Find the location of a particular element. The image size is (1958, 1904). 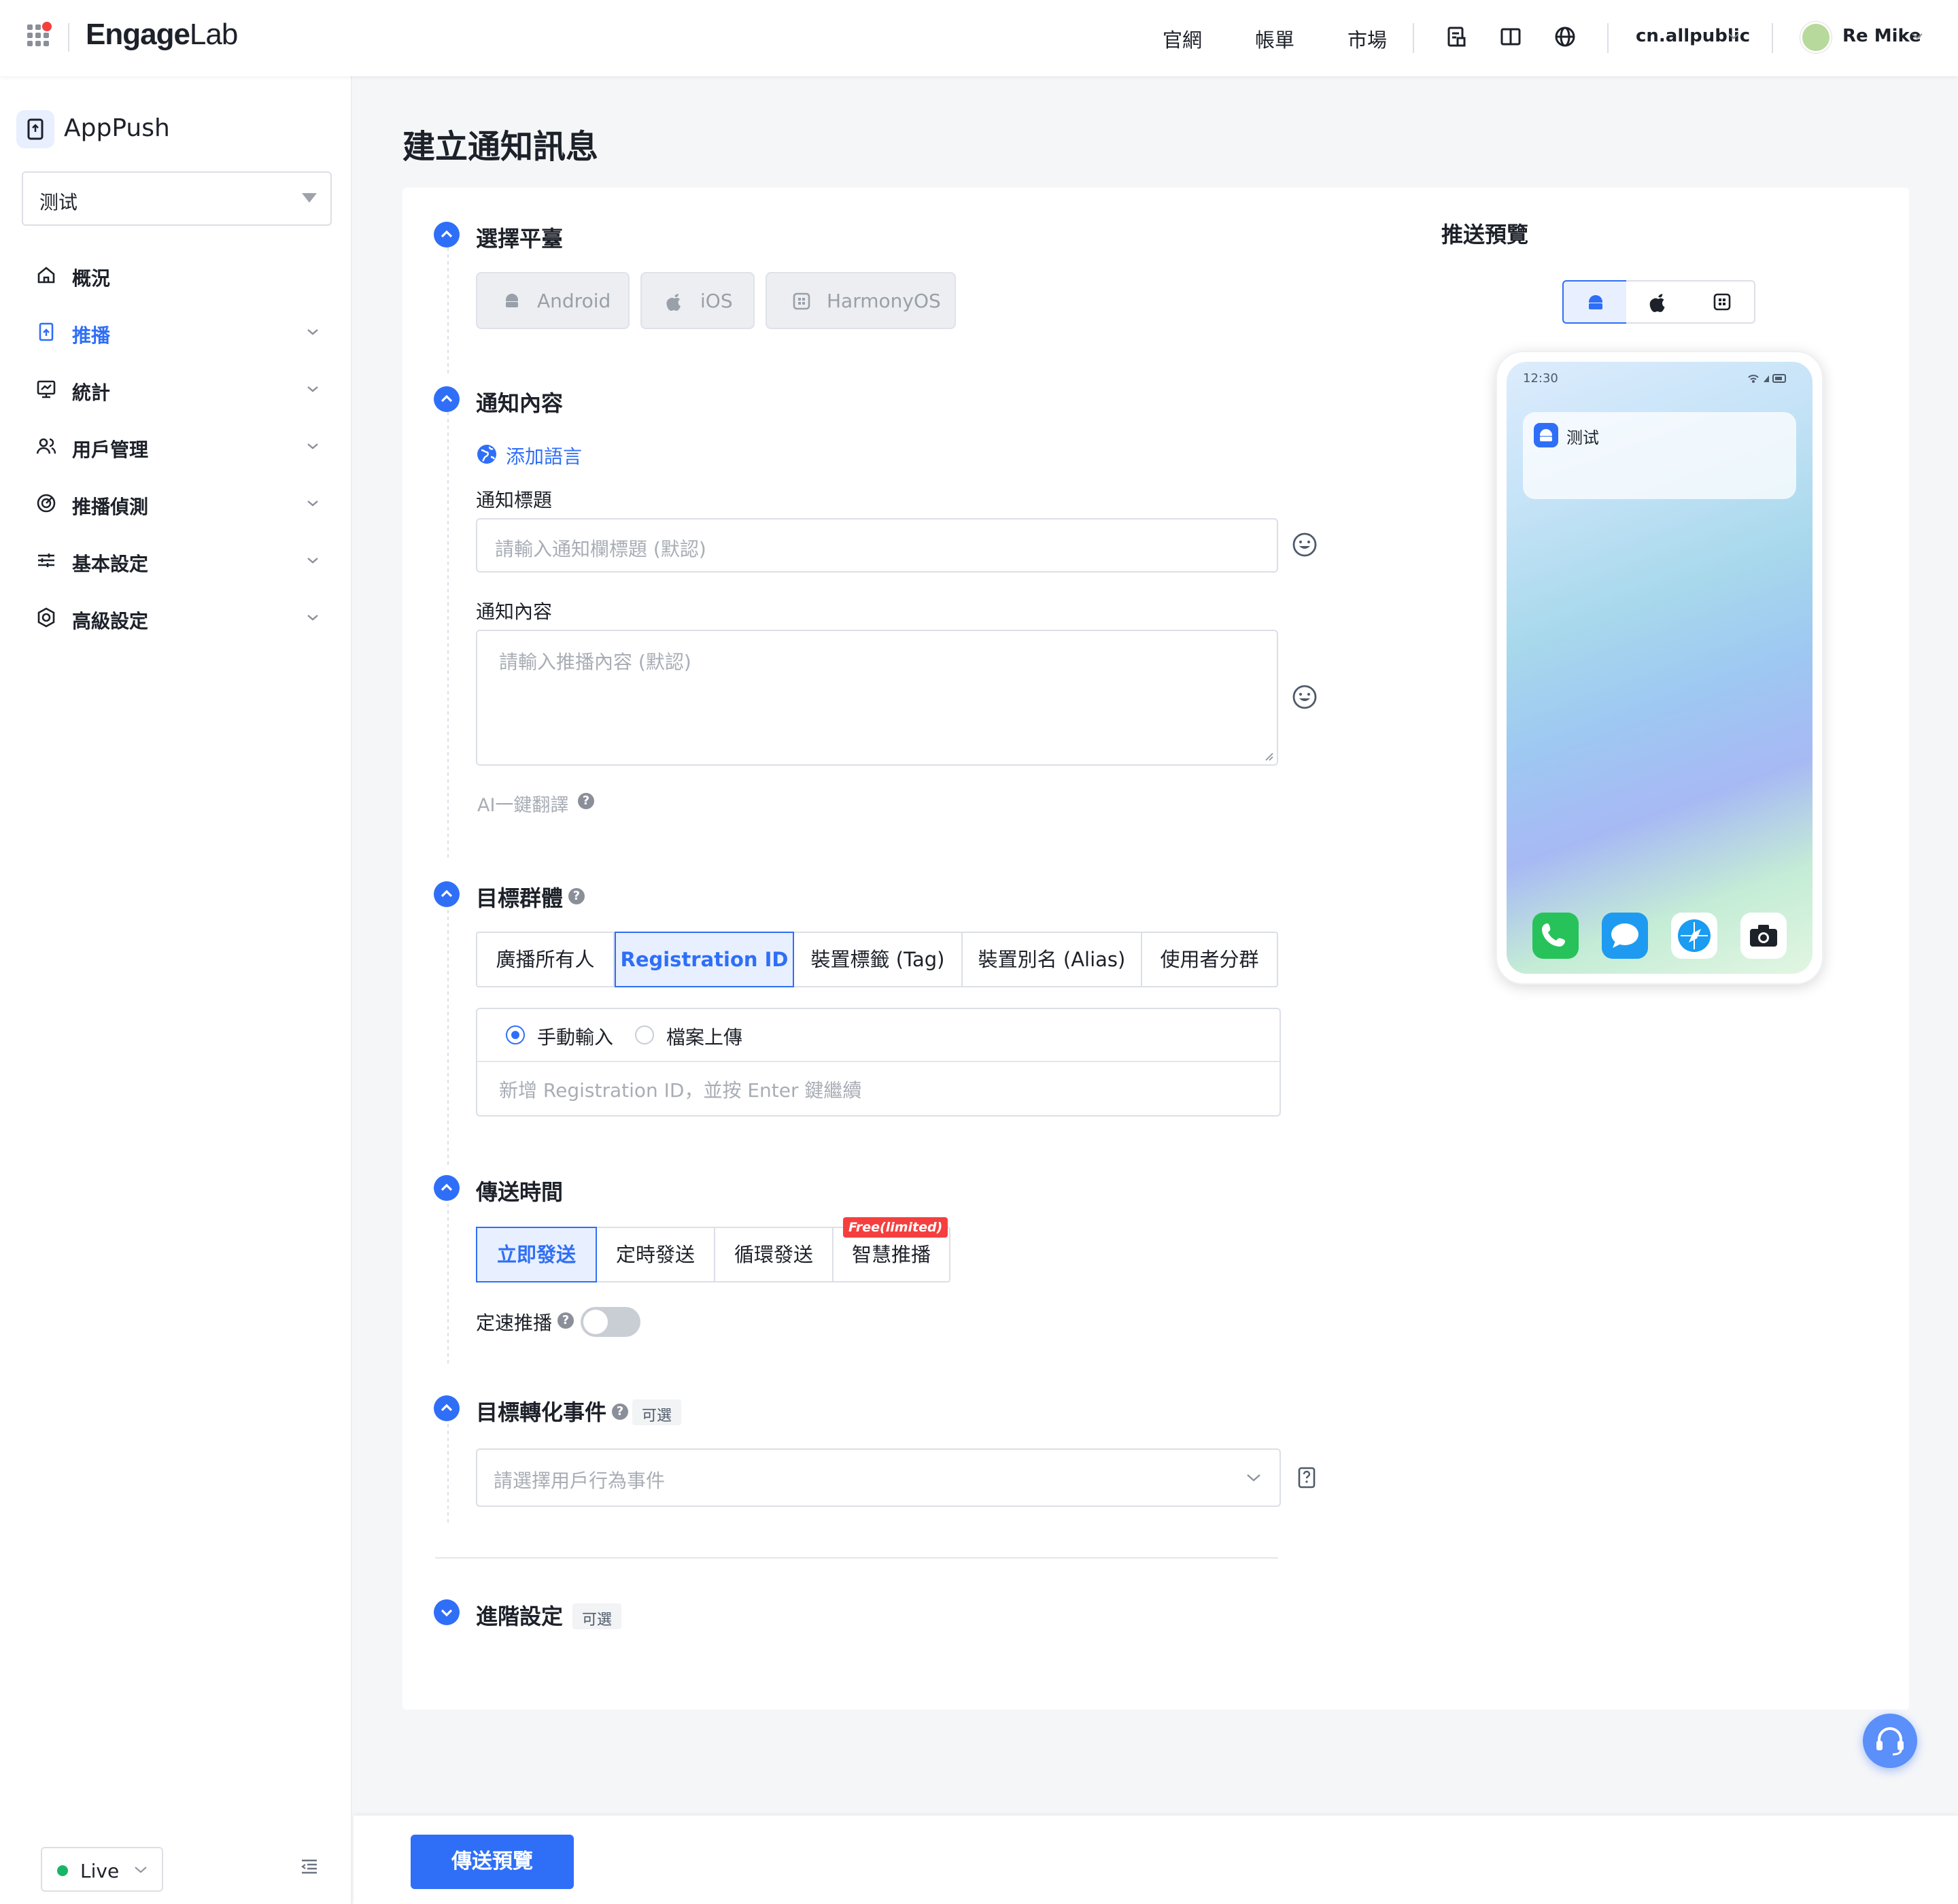

tab-device-alias: 裝置別名 (Alias) is located at coordinates (1052, 960).